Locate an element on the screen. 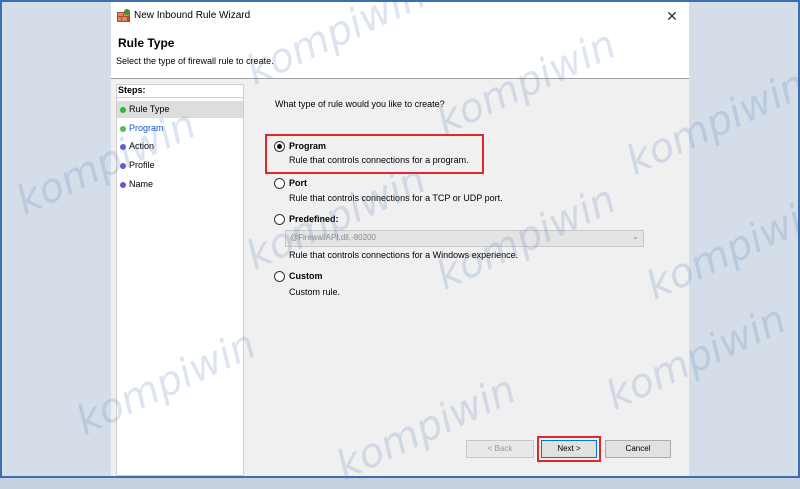 The image size is (800, 489). chevron-down-icon: ⌄ is located at coordinates (635, 236).